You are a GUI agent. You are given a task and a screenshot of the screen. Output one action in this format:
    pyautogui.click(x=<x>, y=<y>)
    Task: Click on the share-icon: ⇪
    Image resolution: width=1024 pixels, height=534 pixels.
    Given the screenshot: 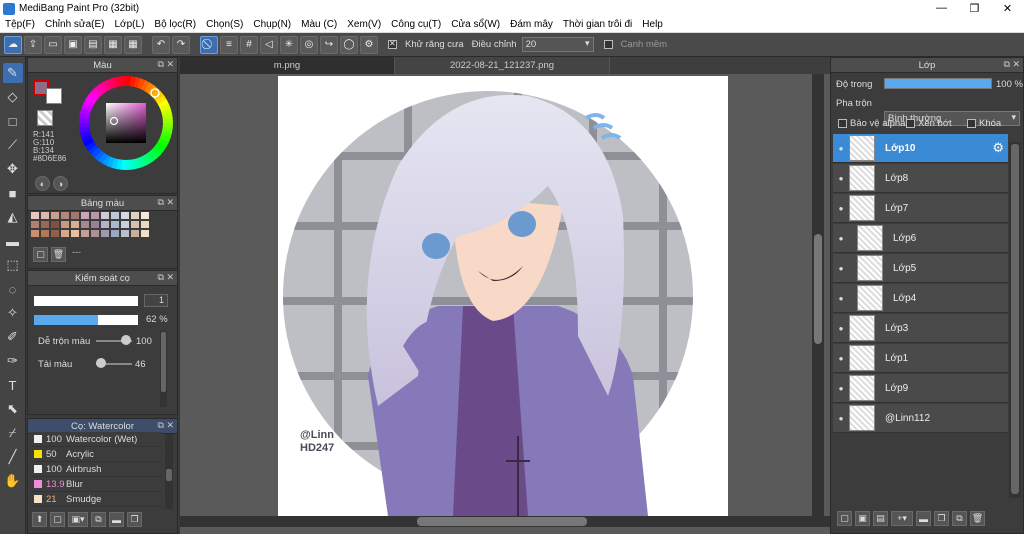 What is the action you would take?
    pyautogui.click(x=33, y=44)
    